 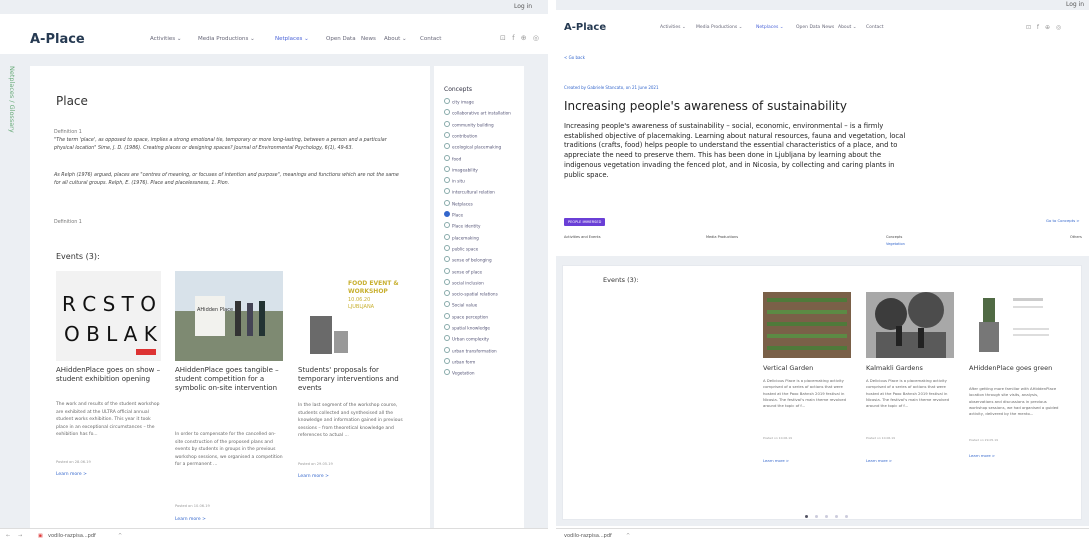 What do you see at coordinates (109, 304) in the screenshot?
I see `event-image-text: R C S T O` at bounding box center [109, 304].